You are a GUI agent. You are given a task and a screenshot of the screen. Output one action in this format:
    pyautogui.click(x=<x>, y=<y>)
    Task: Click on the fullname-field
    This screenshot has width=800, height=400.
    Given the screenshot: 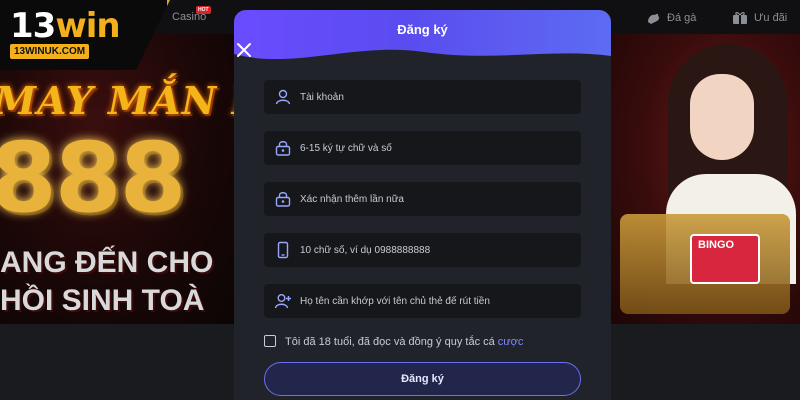 What is the action you would take?
    pyautogui.click(x=422, y=301)
    